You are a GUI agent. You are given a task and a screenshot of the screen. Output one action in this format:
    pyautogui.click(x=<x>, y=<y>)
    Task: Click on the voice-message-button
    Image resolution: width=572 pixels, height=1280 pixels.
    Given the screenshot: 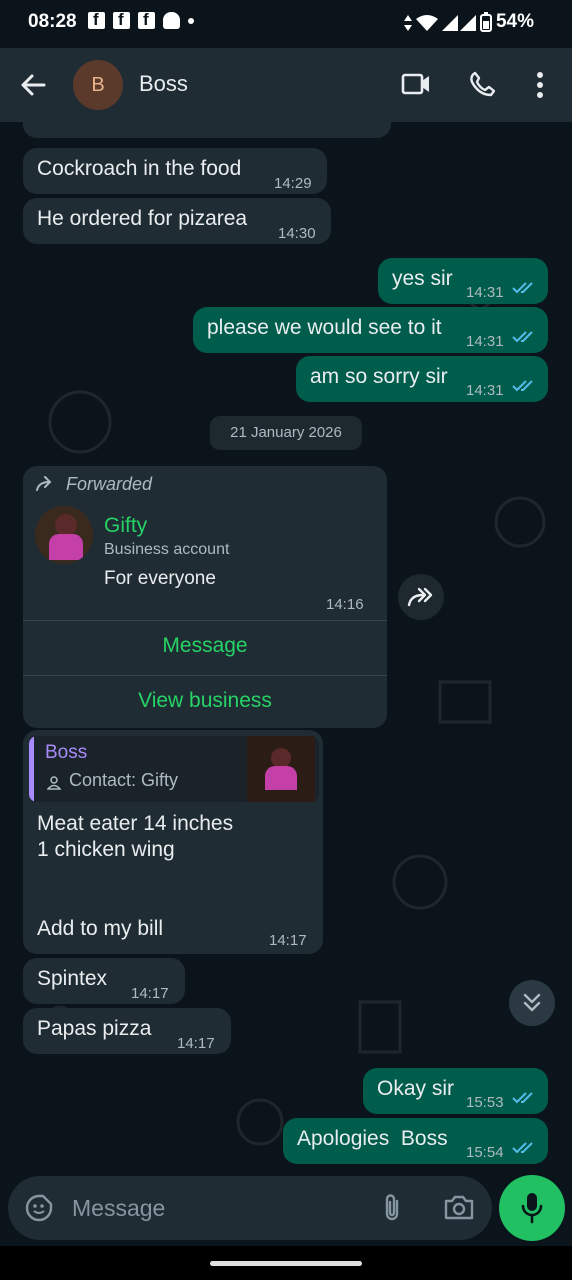 What is the action you would take?
    pyautogui.click(x=532, y=1208)
    